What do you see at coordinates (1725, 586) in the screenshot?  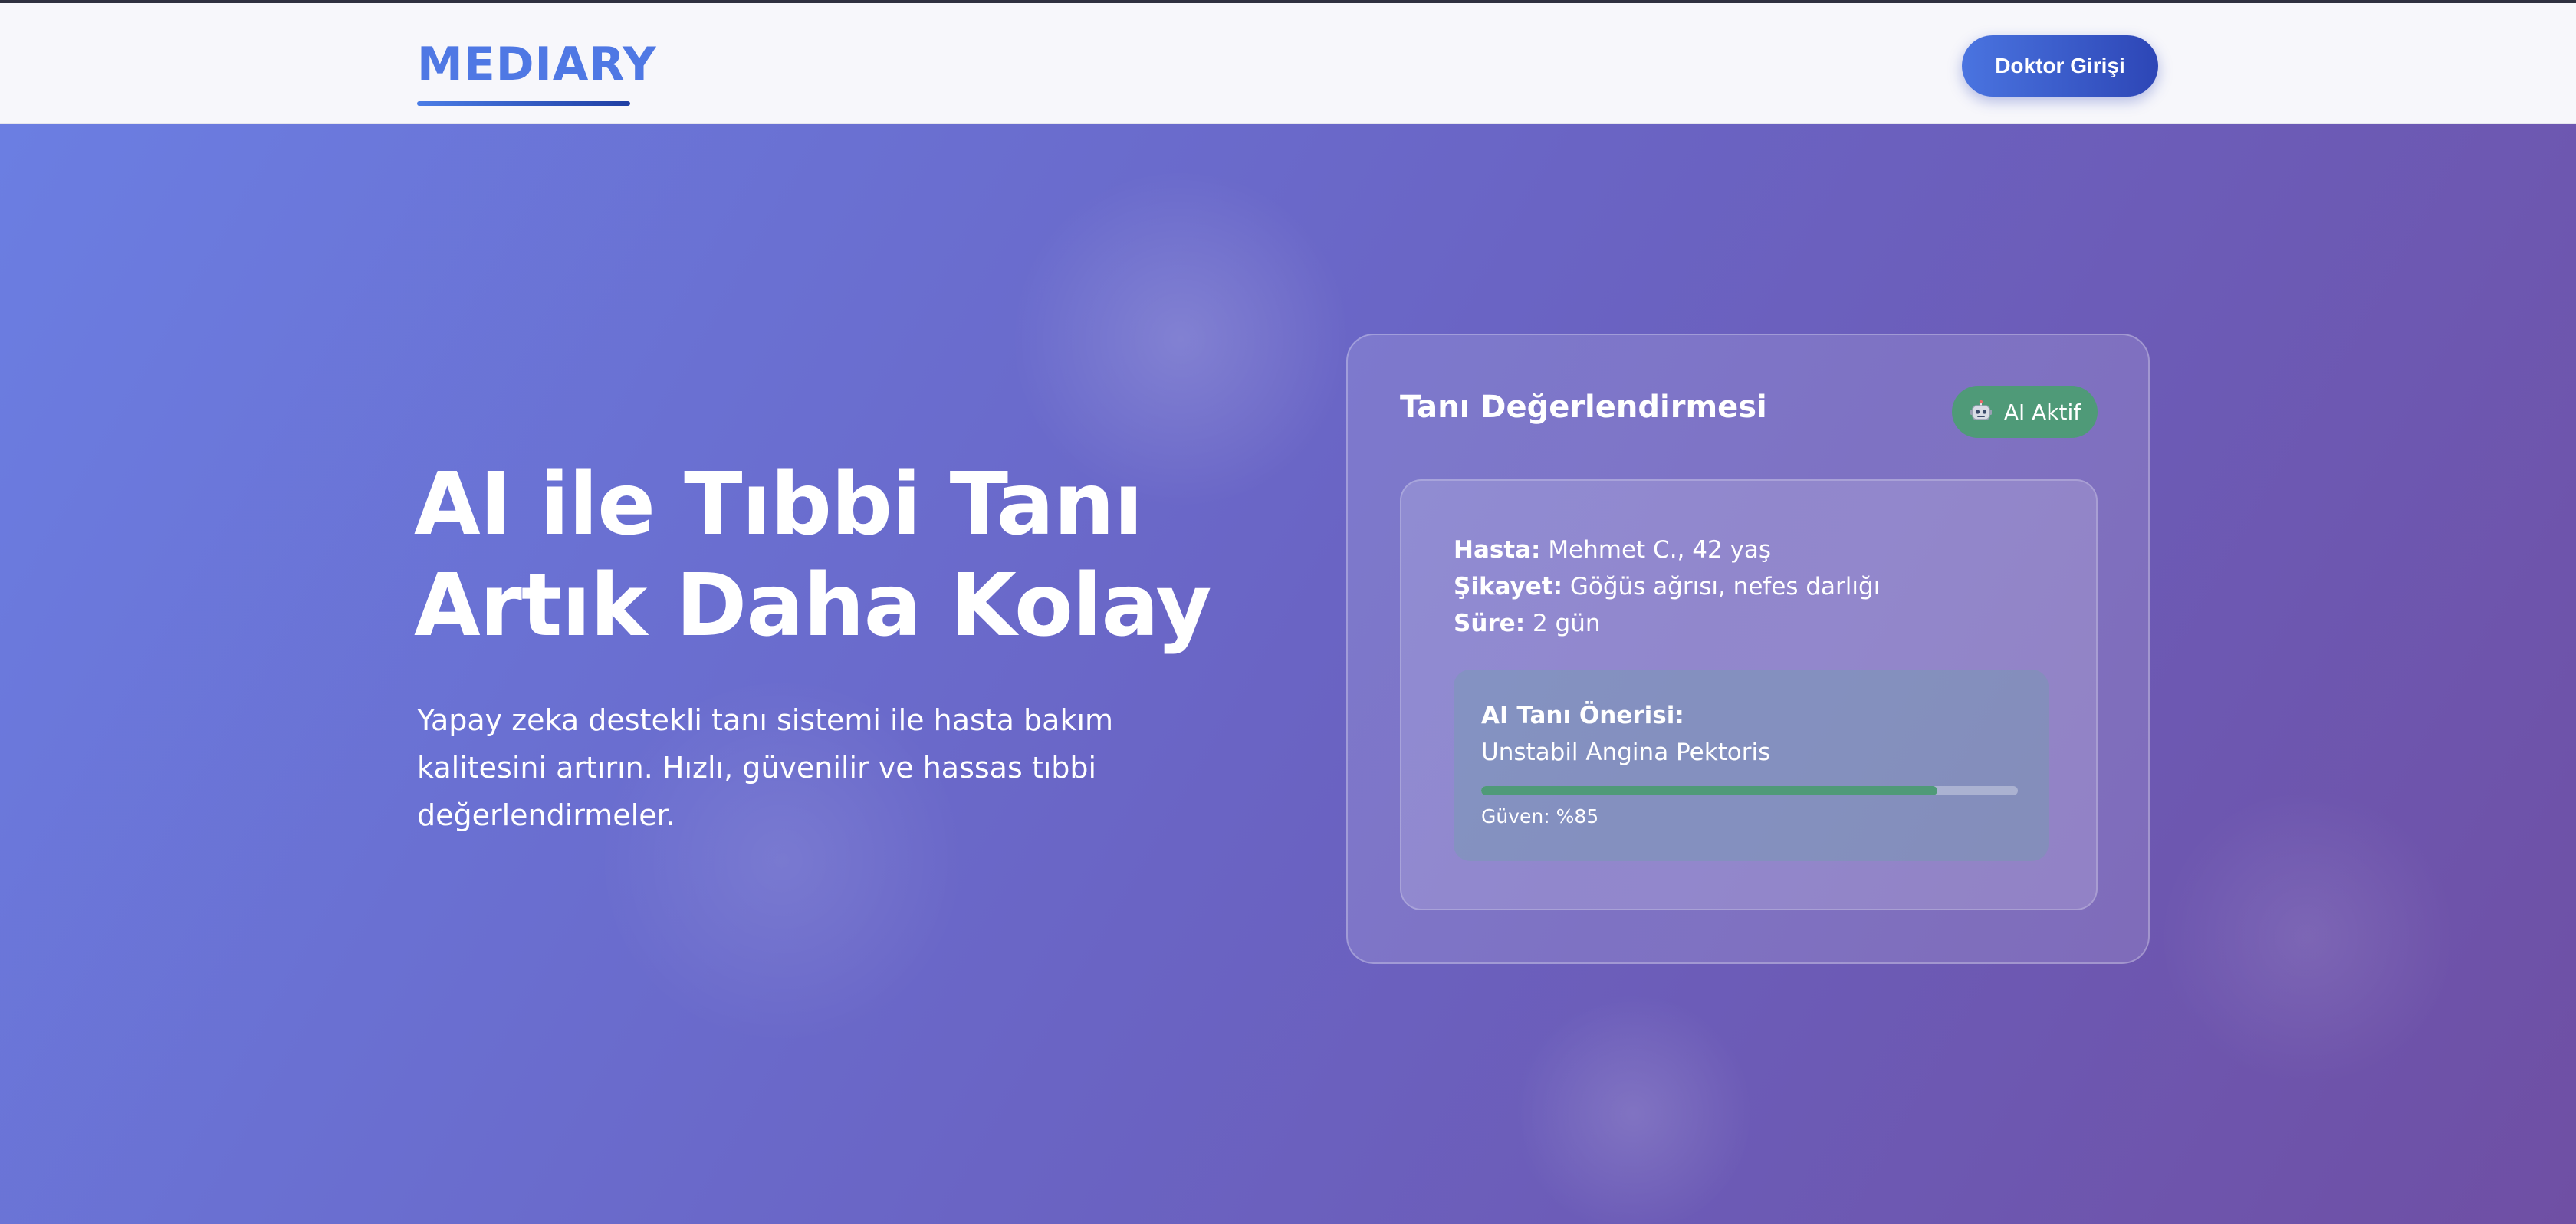 I see `complaint-value: Göğüs ağrısı, nefes darlığı` at bounding box center [1725, 586].